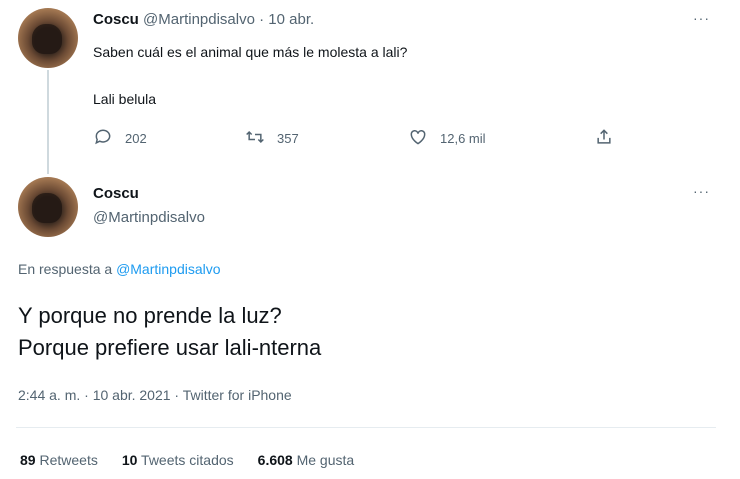 This screenshot has width=740, height=479. I want to click on tweet-header: Coscu @Martinpdisalvo · 10 abr., so click(203, 19).